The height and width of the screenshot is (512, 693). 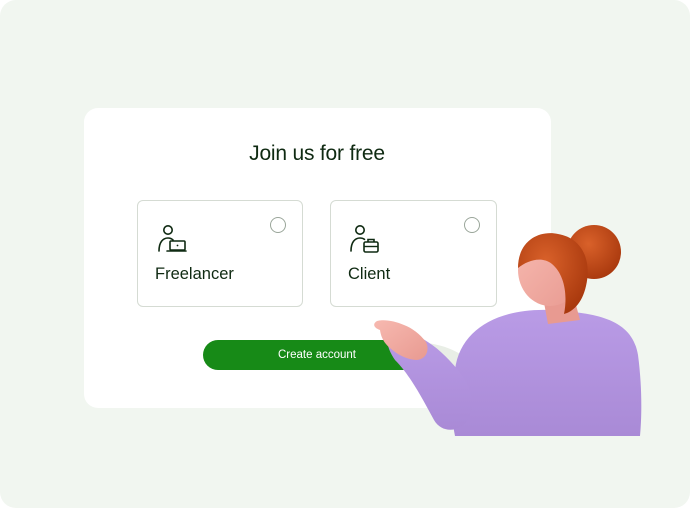 What do you see at coordinates (278, 225) in the screenshot?
I see `radio-freelancer` at bounding box center [278, 225].